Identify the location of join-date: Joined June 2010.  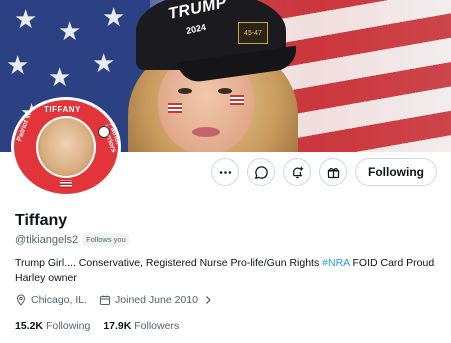
(156, 300).